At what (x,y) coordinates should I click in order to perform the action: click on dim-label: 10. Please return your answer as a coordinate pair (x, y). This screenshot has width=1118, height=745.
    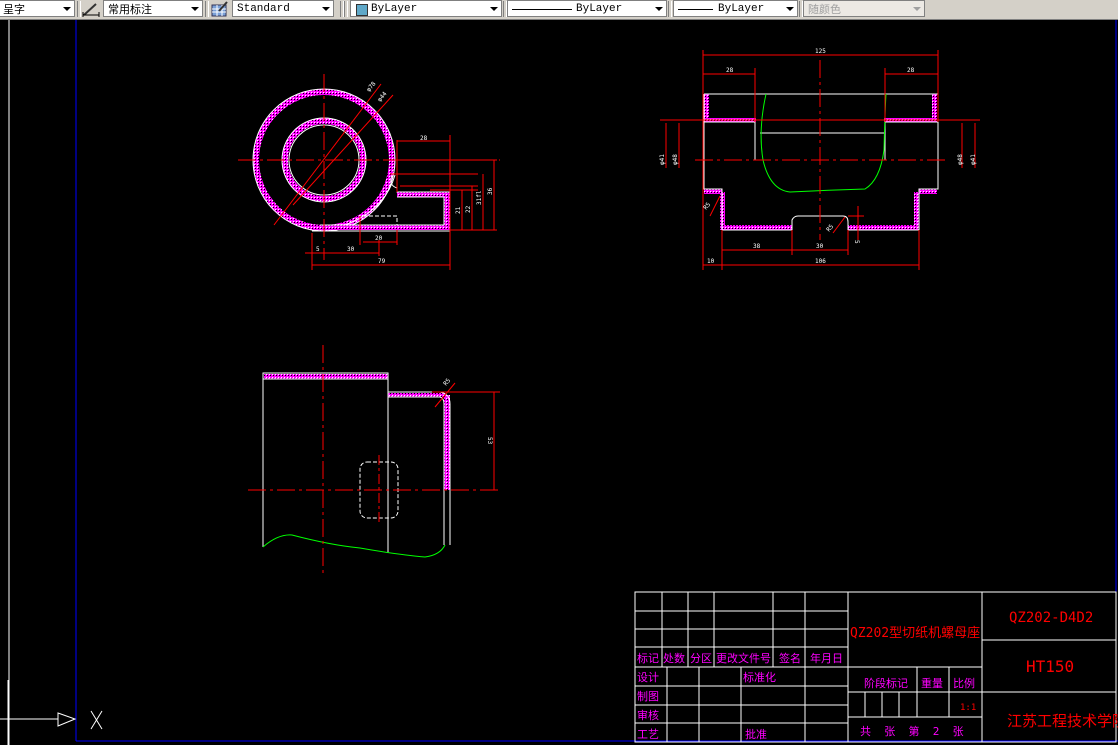
    Looking at the image, I should click on (711, 261).